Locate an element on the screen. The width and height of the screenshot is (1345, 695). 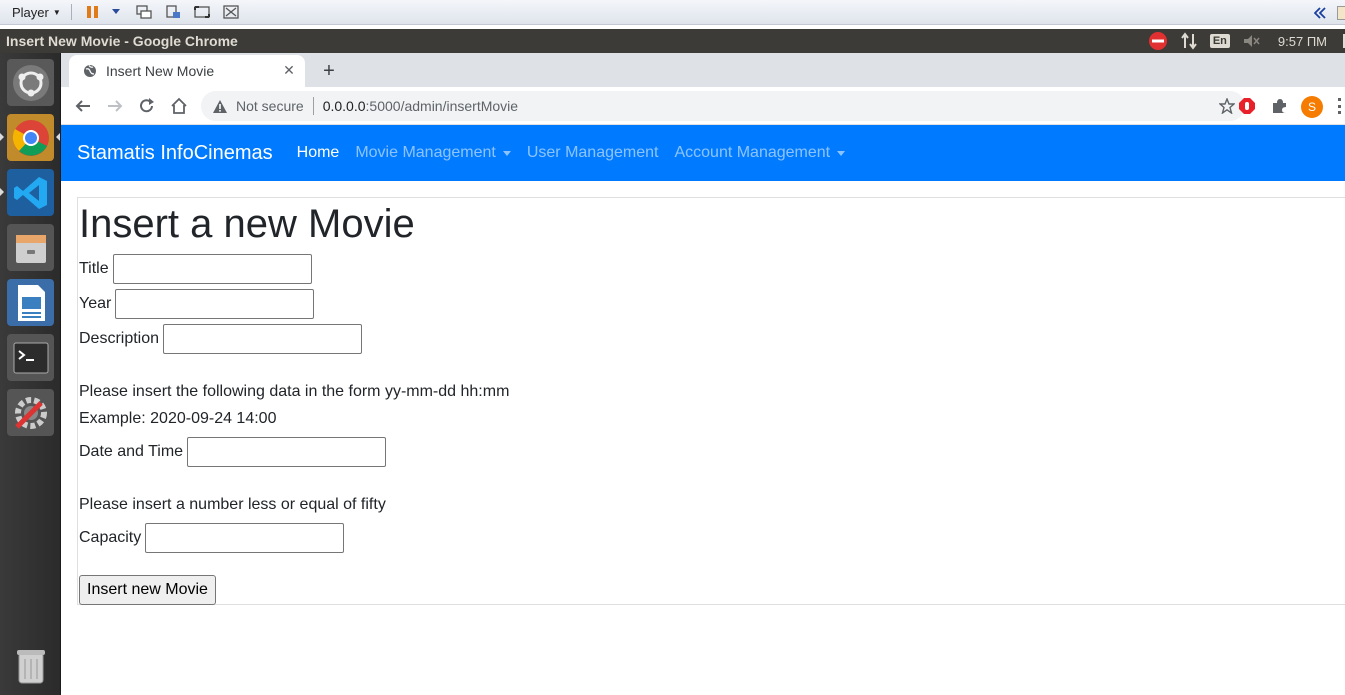
warning-icon is located at coordinates (220, 106).